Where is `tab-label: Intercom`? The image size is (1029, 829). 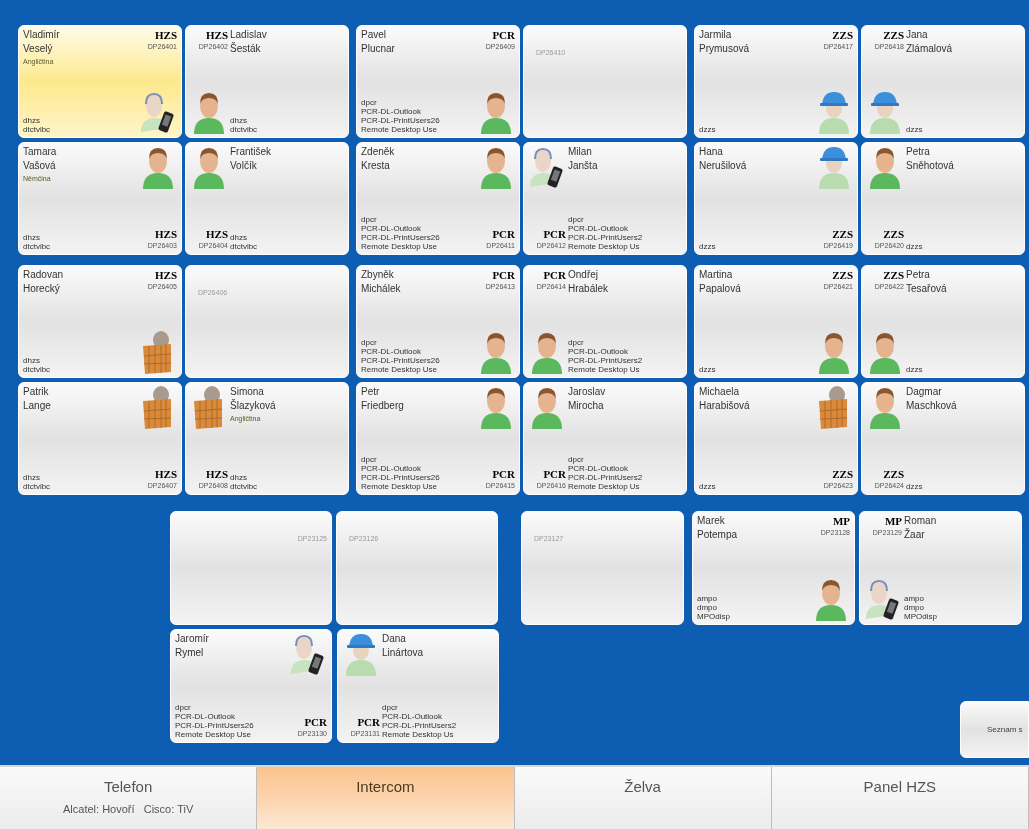
tab-label: Intercom is located at coordinates (385, 787).